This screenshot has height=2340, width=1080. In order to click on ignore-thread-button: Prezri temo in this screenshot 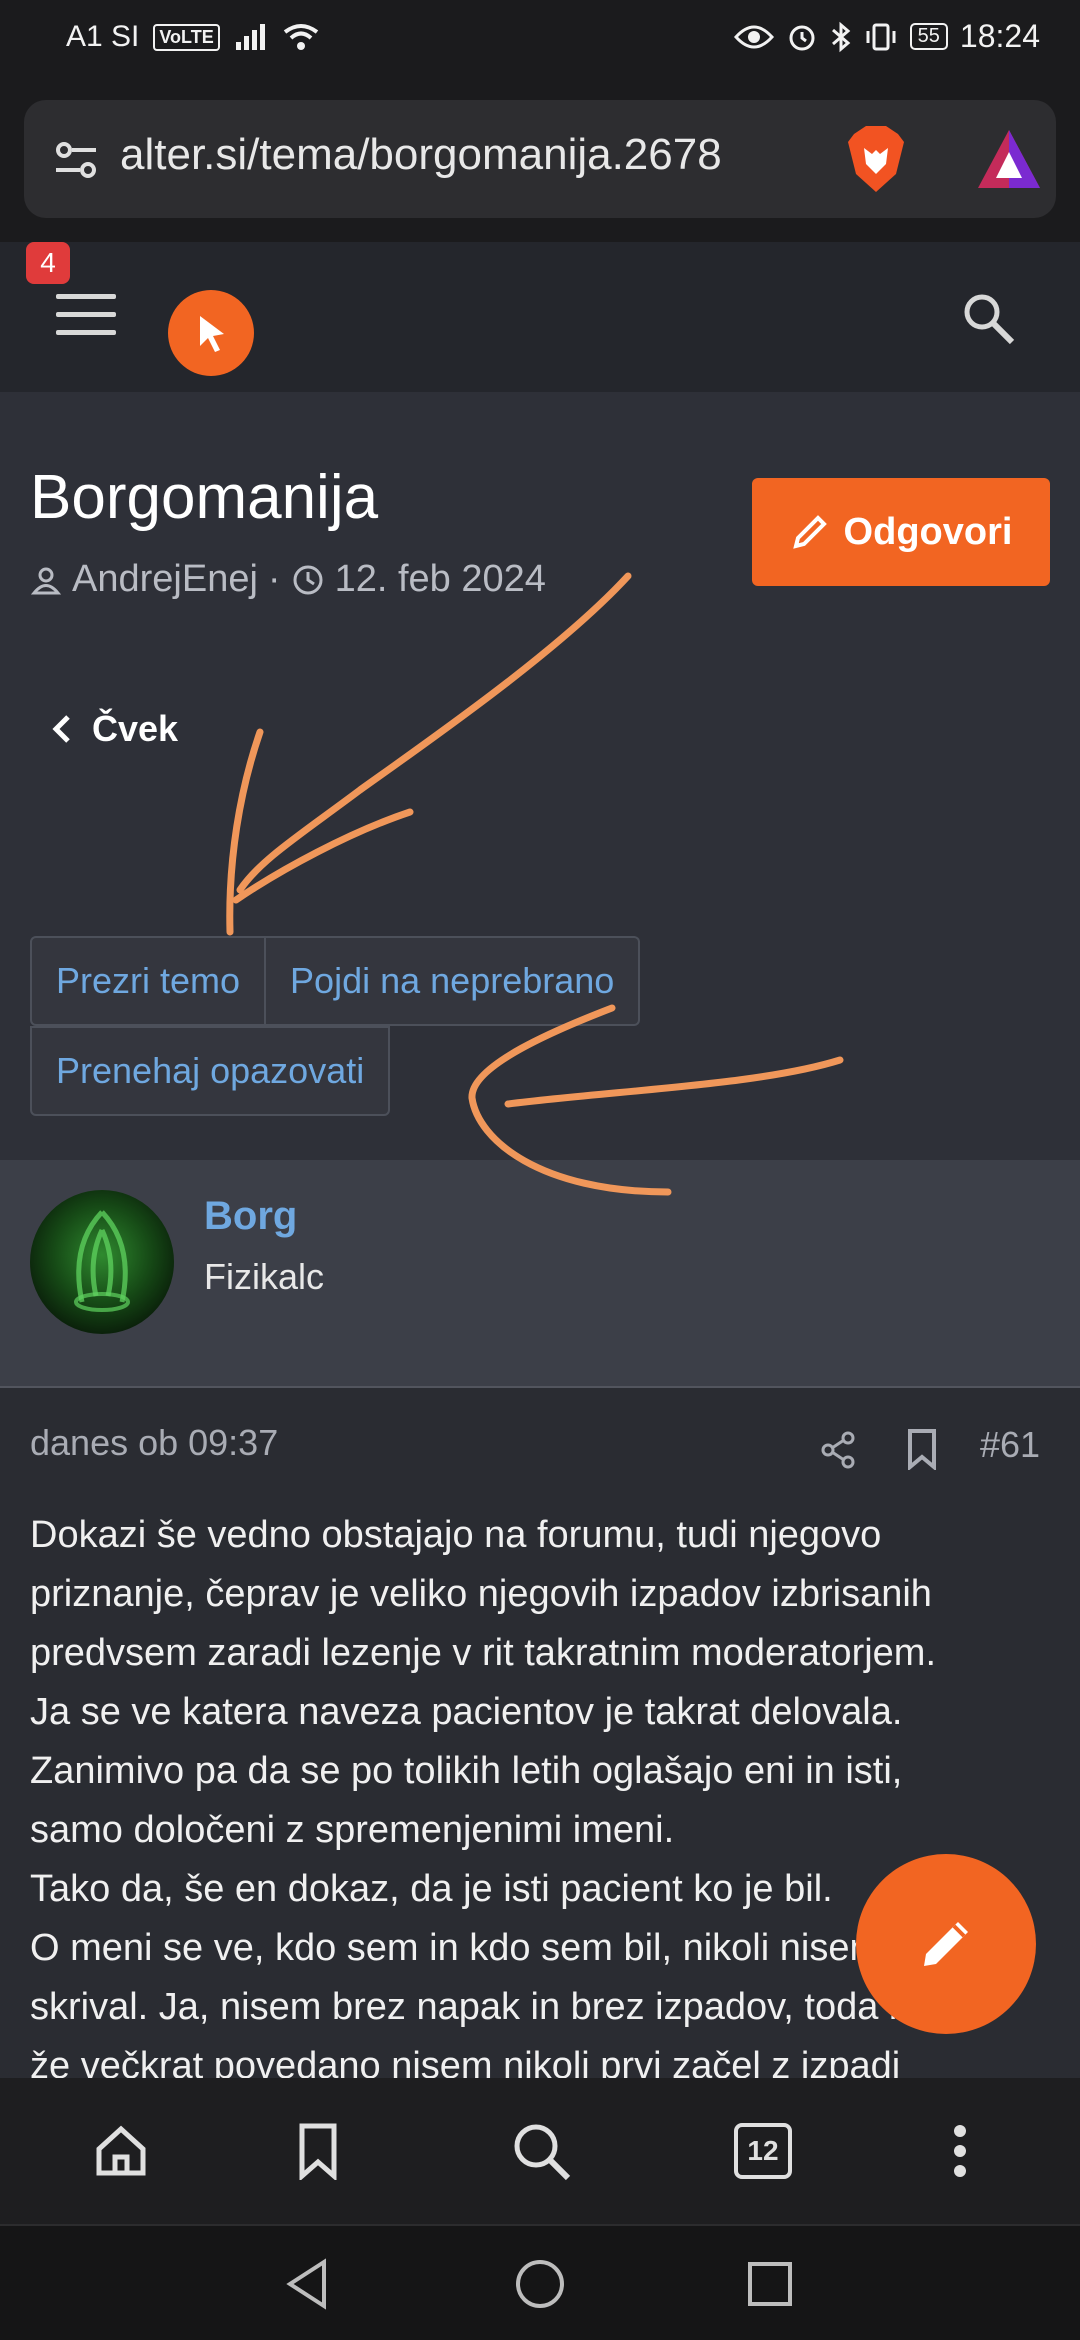, I will do `click(148, 981)`.